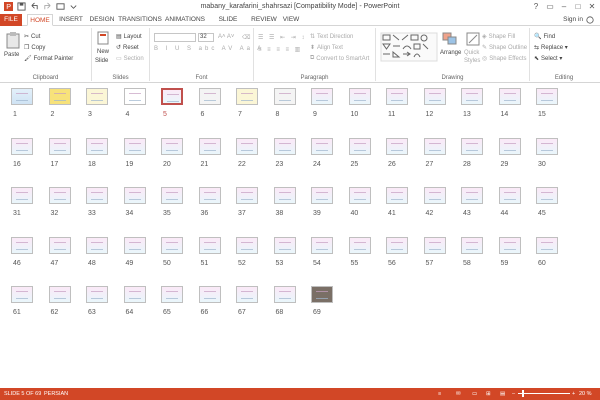  Describe the element at coordinates (11, 55) in the screenshot. I see `paste-button: Paste` at that location.